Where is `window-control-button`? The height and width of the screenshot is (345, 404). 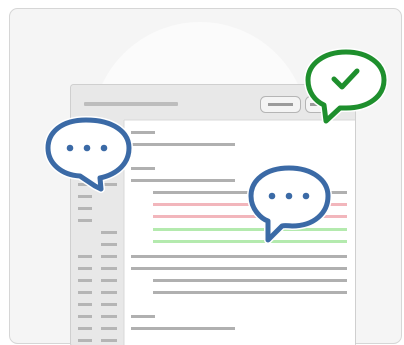 window-control-button is located at coordinates (280, 104).